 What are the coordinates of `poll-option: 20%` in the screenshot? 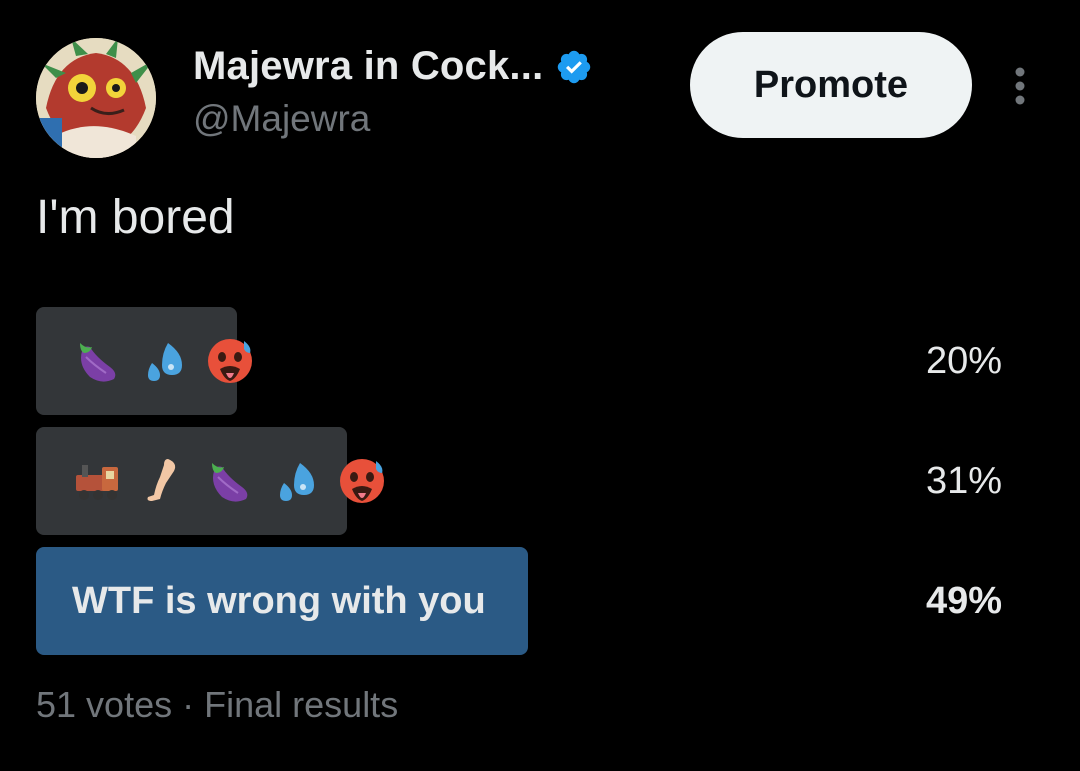 It's located at (519, 361).